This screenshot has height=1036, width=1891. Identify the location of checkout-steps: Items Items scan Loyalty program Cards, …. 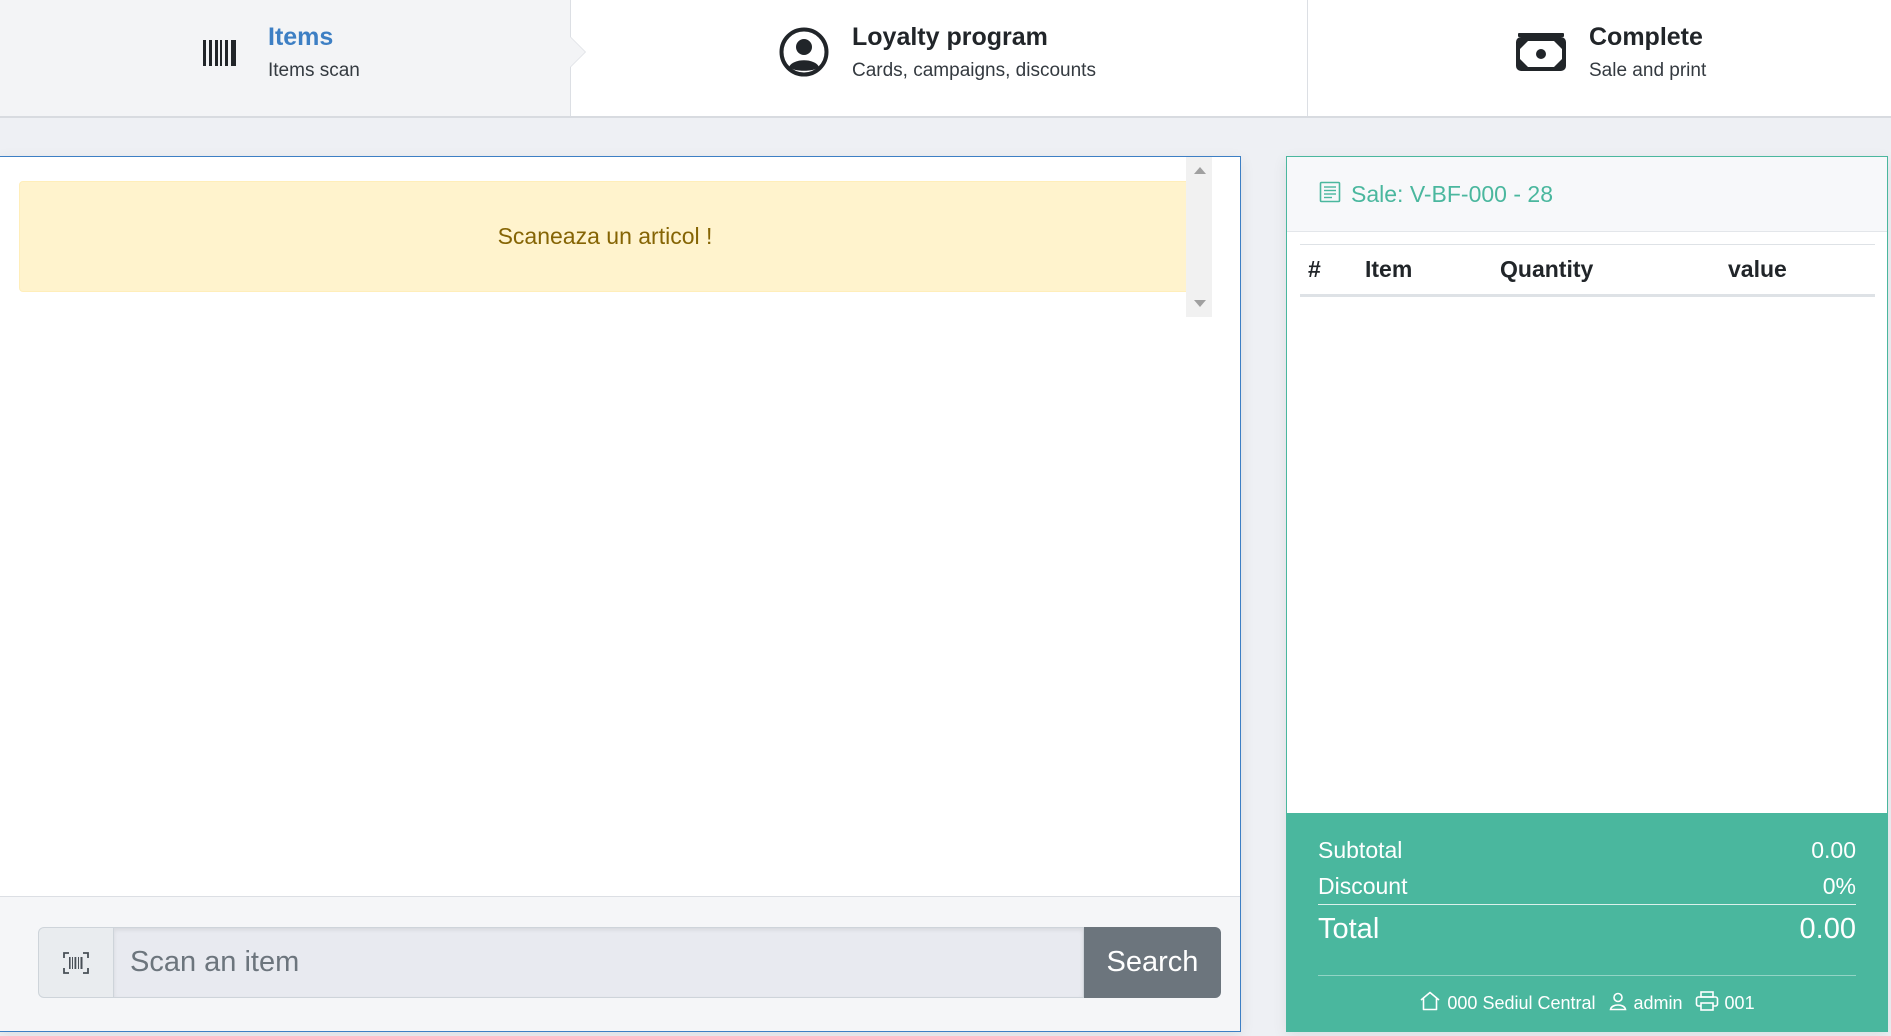
(945, 59).